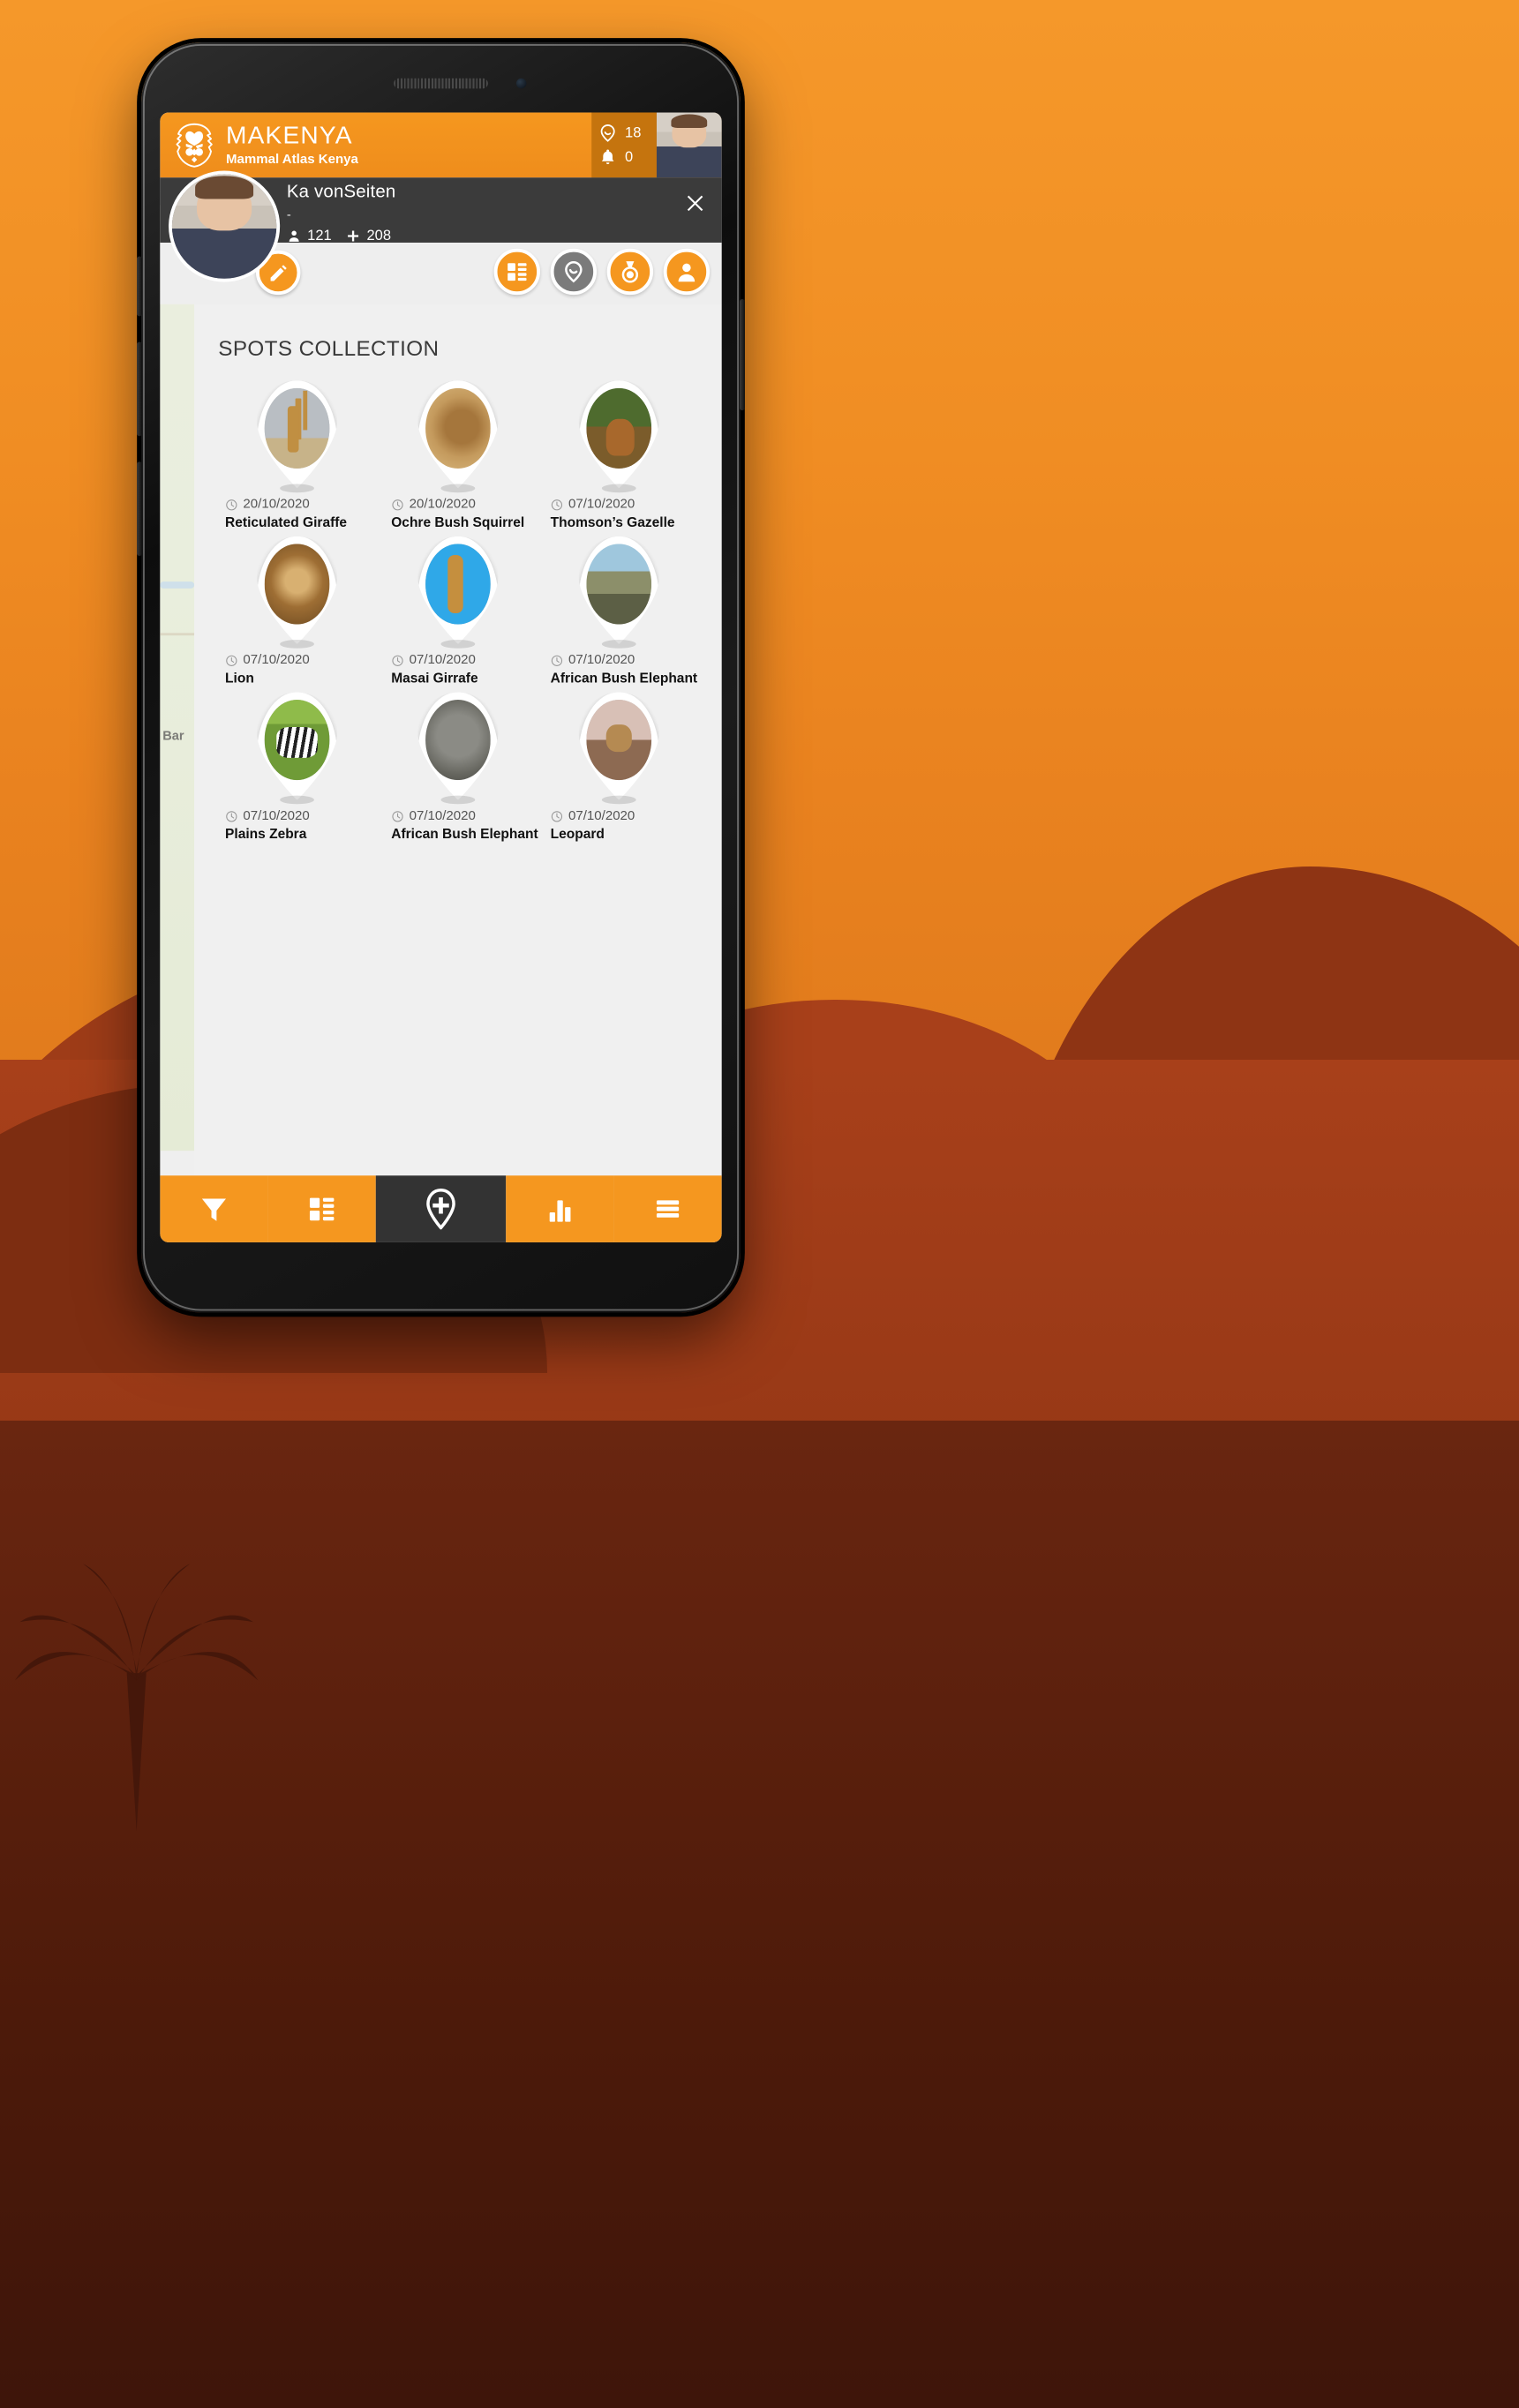 Image resolution: width=1519 pixels, height=2408 pixels. Describe the element at coordinates (689, 145) in the screenshot. I see `header-avatar` at that location.